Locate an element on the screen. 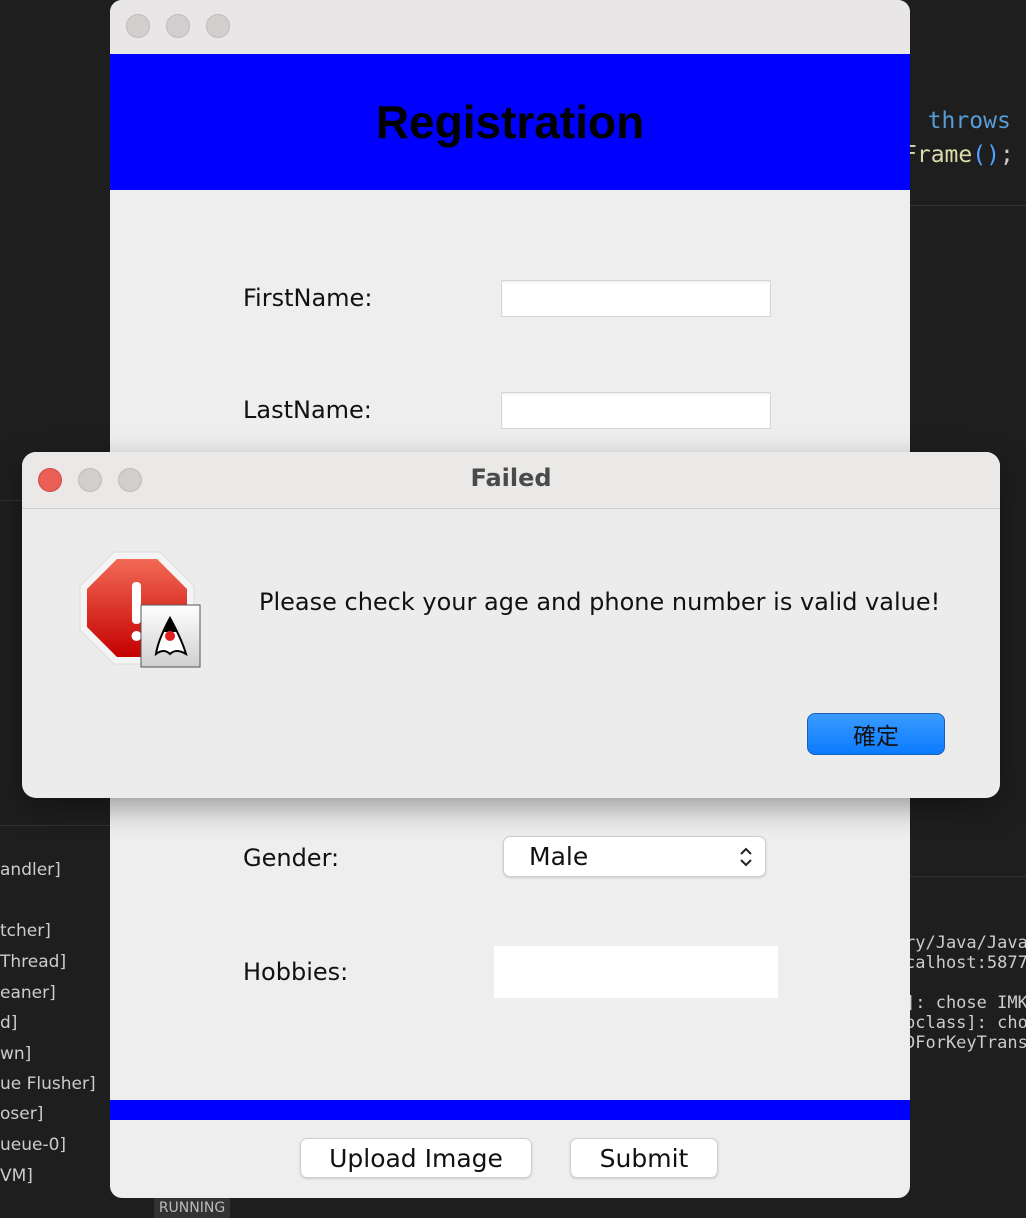 This screenshot has width=1026, height=1218. log-line: eaner] is located at coordinates (28, 993).